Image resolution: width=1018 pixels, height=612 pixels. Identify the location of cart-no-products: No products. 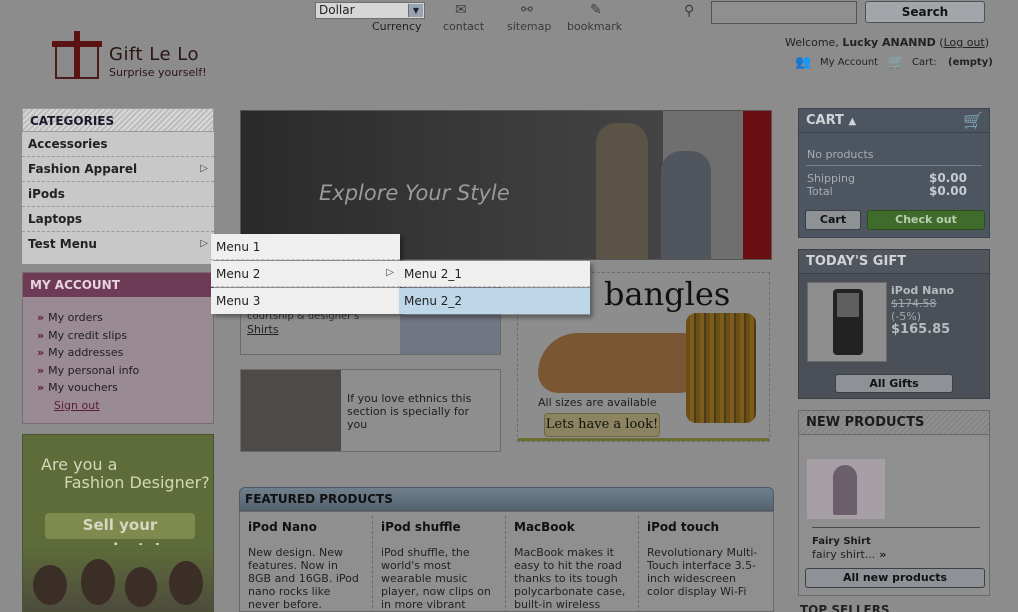
(840, 154).